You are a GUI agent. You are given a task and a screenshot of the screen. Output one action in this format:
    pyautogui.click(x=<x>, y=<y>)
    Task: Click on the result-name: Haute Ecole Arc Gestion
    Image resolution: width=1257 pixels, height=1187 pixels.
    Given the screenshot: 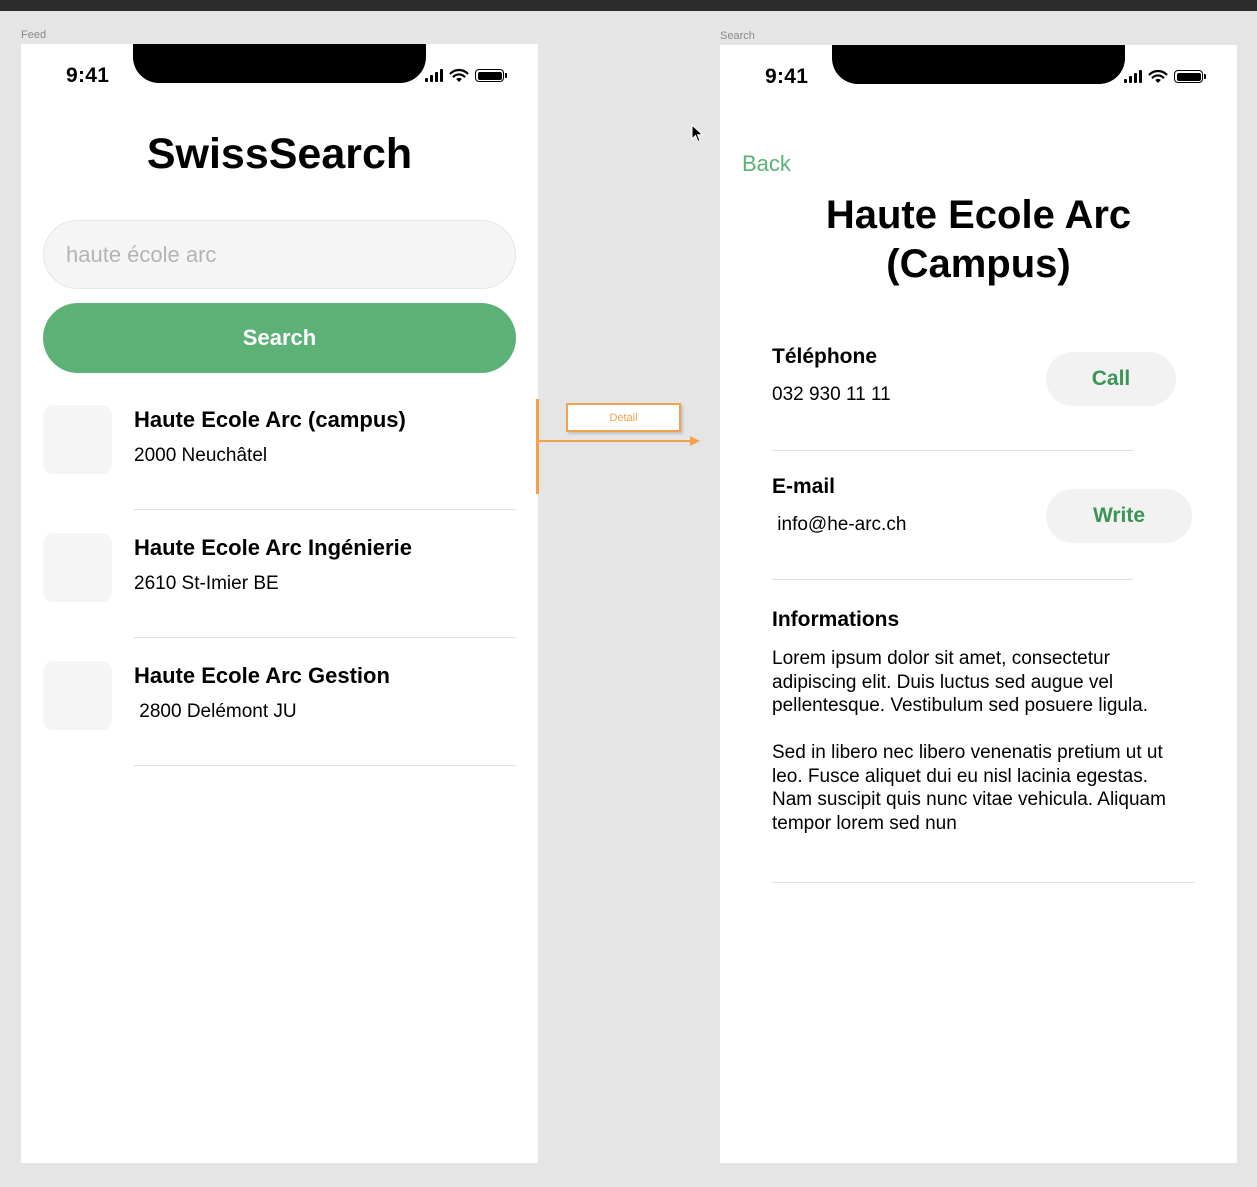 What is the action you would take?
    pyautogui.click(x=262, y=675)
    